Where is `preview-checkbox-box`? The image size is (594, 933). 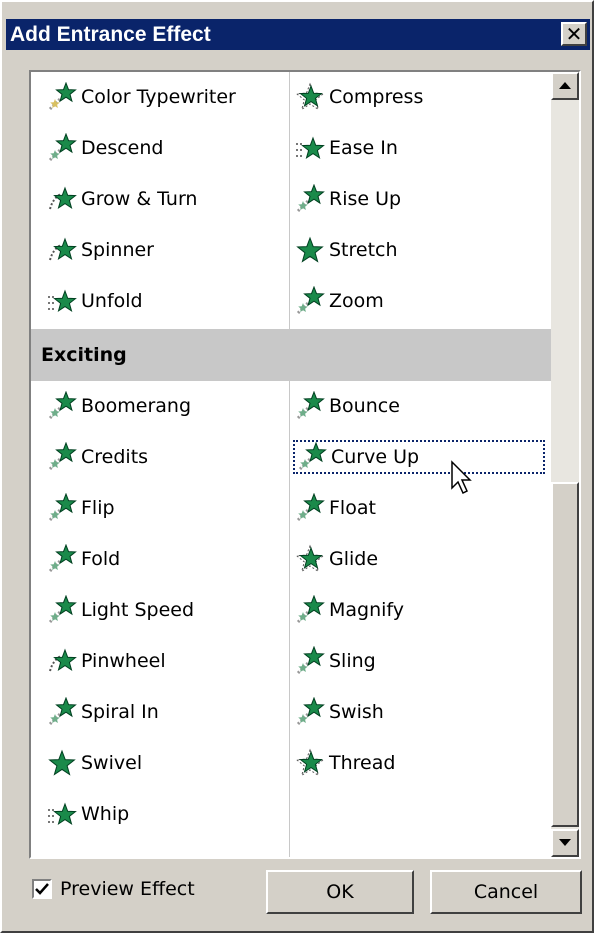 preview-checkbox-box is located at coordinates (42, 889).